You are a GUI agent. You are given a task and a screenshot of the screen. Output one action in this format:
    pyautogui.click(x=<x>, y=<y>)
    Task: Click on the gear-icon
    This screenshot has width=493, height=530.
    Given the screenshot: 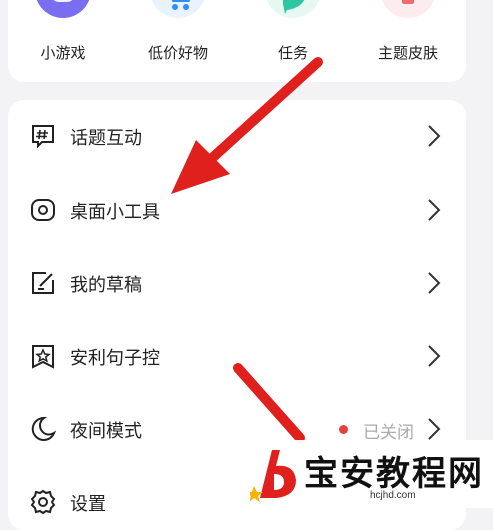 What is the action you would take?
    pyautogui.click(x=43, y=502)
    